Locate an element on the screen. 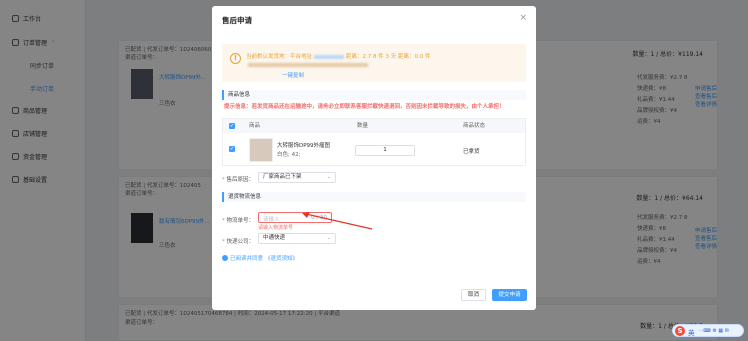 Image resolution: width=748 pixels, height=341 pixels. annotation-arrow is located at coordinates (337, 221).